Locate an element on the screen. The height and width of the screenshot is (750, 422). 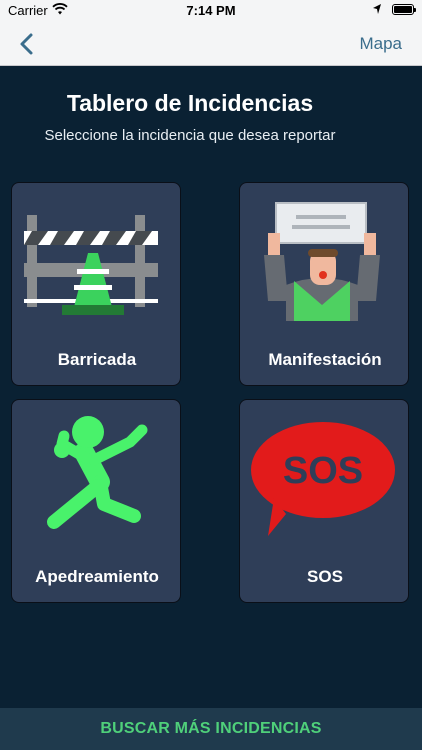
apedreamiento-card: Apedreamiento is located at coordinates (96, 501).